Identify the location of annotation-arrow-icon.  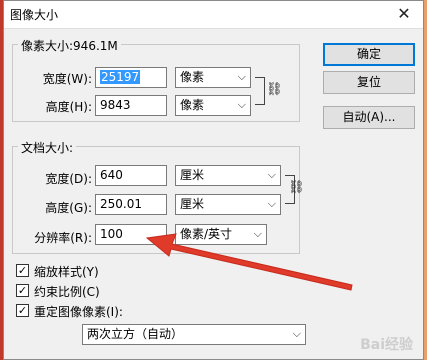
(249, 262).